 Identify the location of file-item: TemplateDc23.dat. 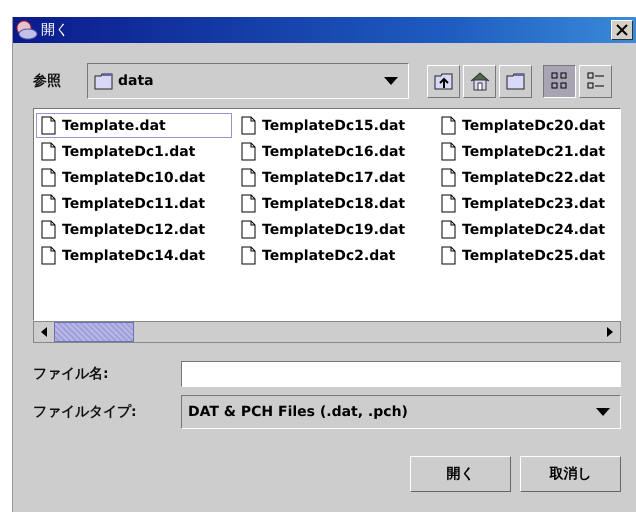
(528, 203).